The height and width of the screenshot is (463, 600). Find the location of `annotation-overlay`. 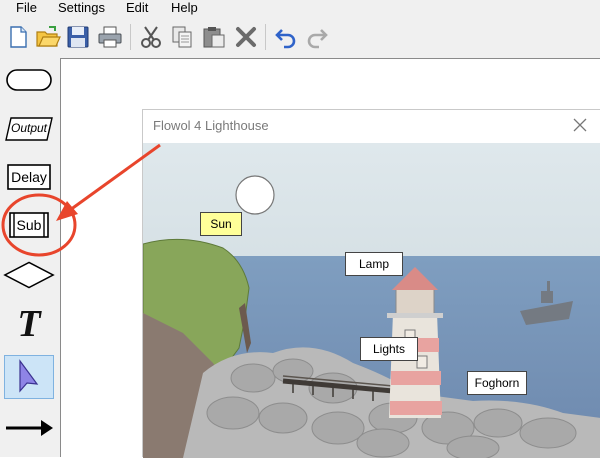

annotation-overlay is located at coordinates (81, 200).